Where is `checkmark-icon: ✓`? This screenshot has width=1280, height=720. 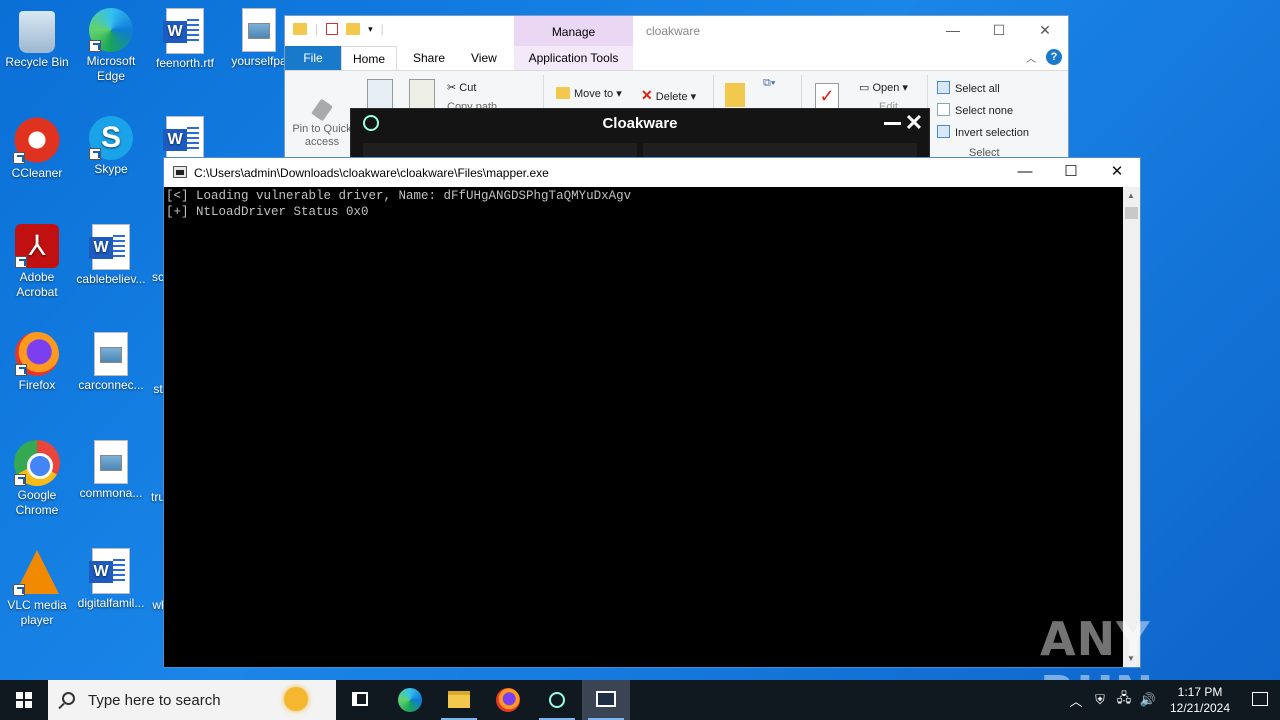 checkmark-icon: ✓ is located at coordinates (827, 96).